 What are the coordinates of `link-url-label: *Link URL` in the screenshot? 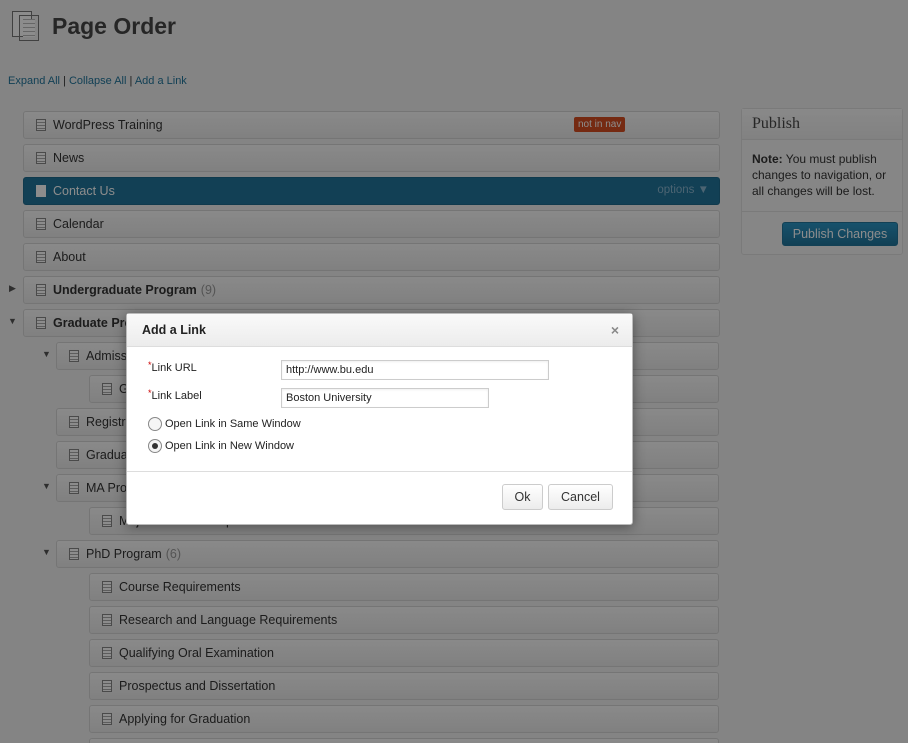 It's located at (172, 367).